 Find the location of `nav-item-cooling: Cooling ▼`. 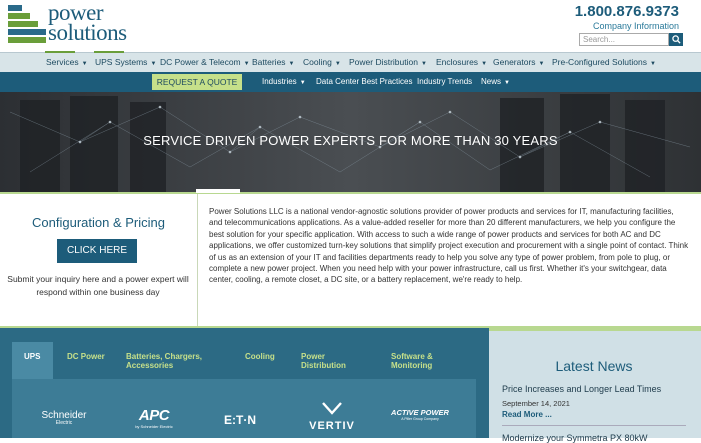

nav-item-cooling: Cooling ▼ is located at coordinates (322, 62).